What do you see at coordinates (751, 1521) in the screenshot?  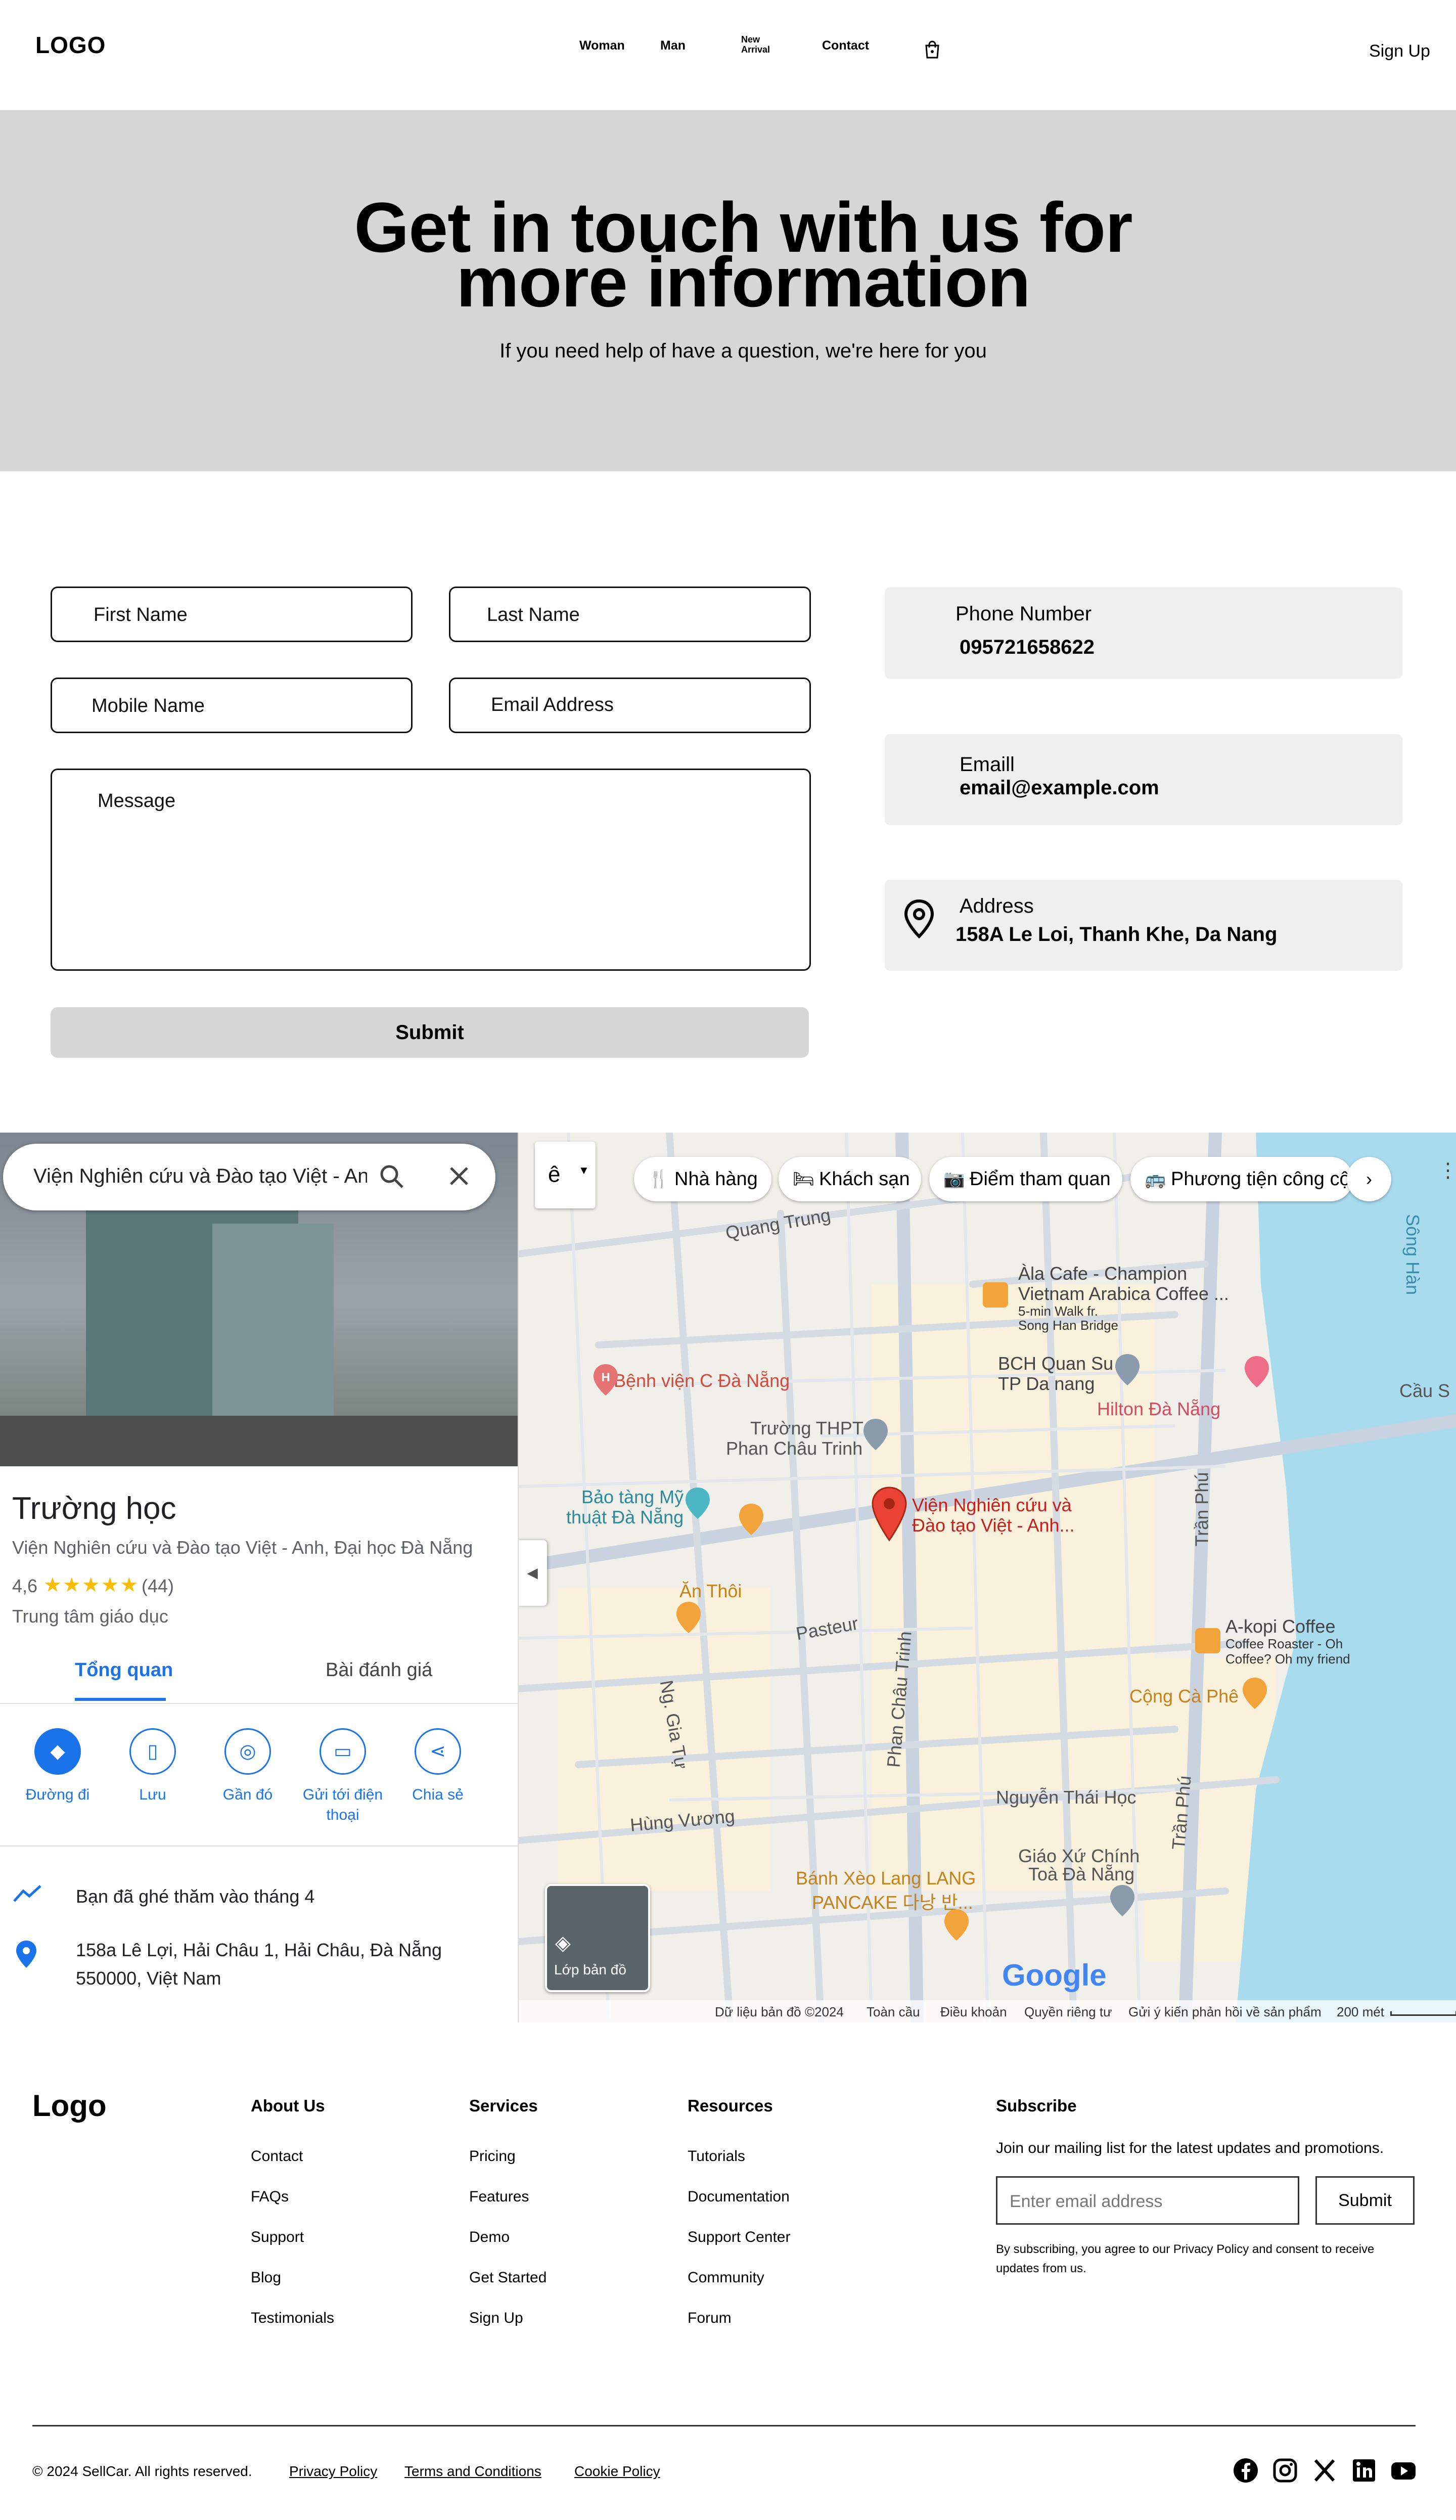 I see `restaurant-pin-icon` at bounding box center [751, 1521].